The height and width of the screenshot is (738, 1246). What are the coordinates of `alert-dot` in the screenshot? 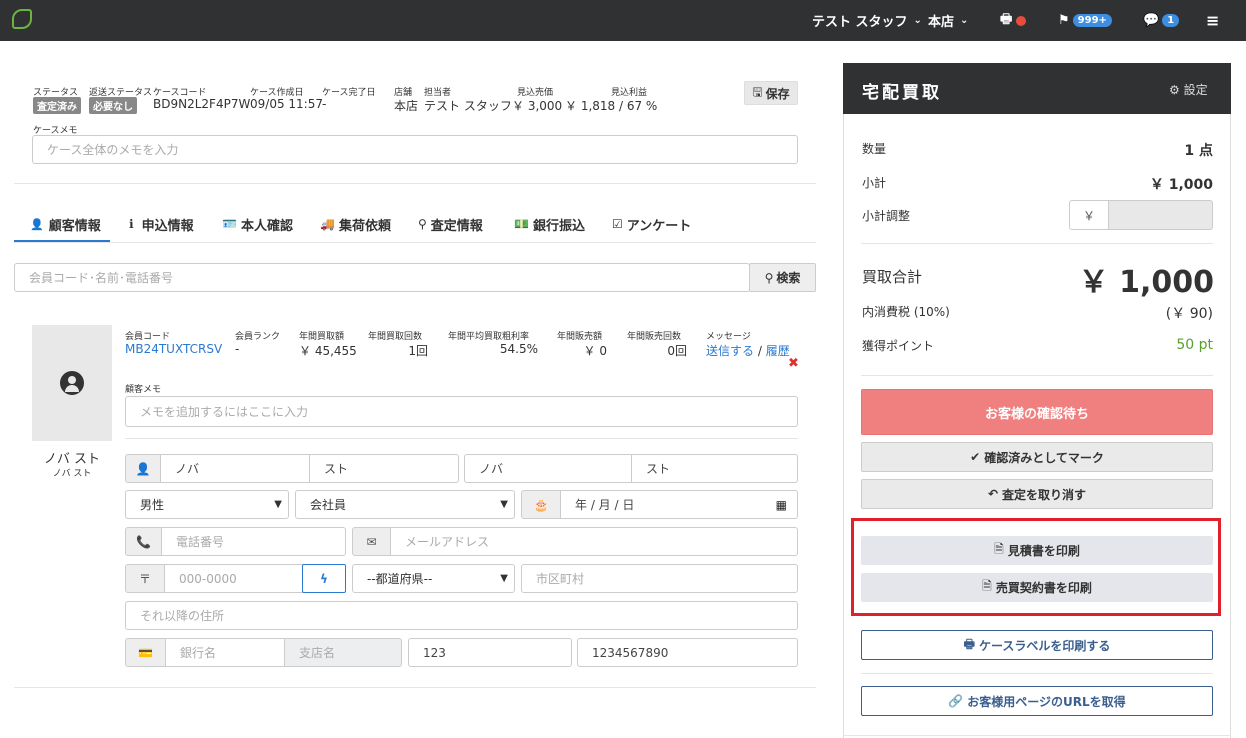 It's located at (1021, 20).